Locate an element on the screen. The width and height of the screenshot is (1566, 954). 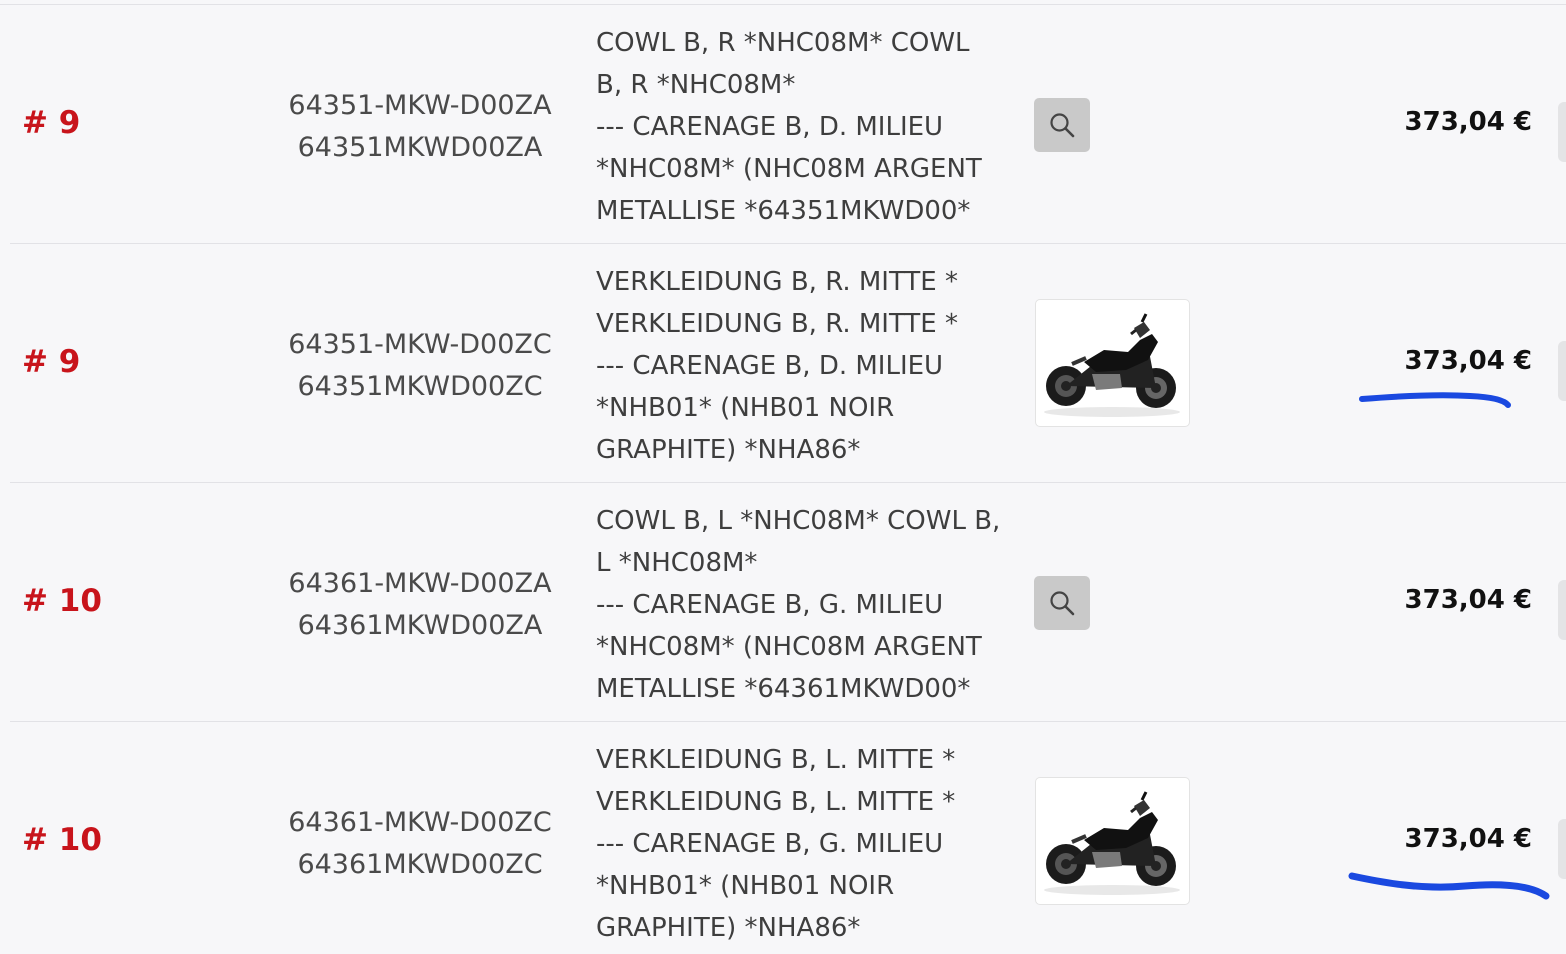
part-number-compact: 64351MKWD00ZA is located at coordinates (420, 147).